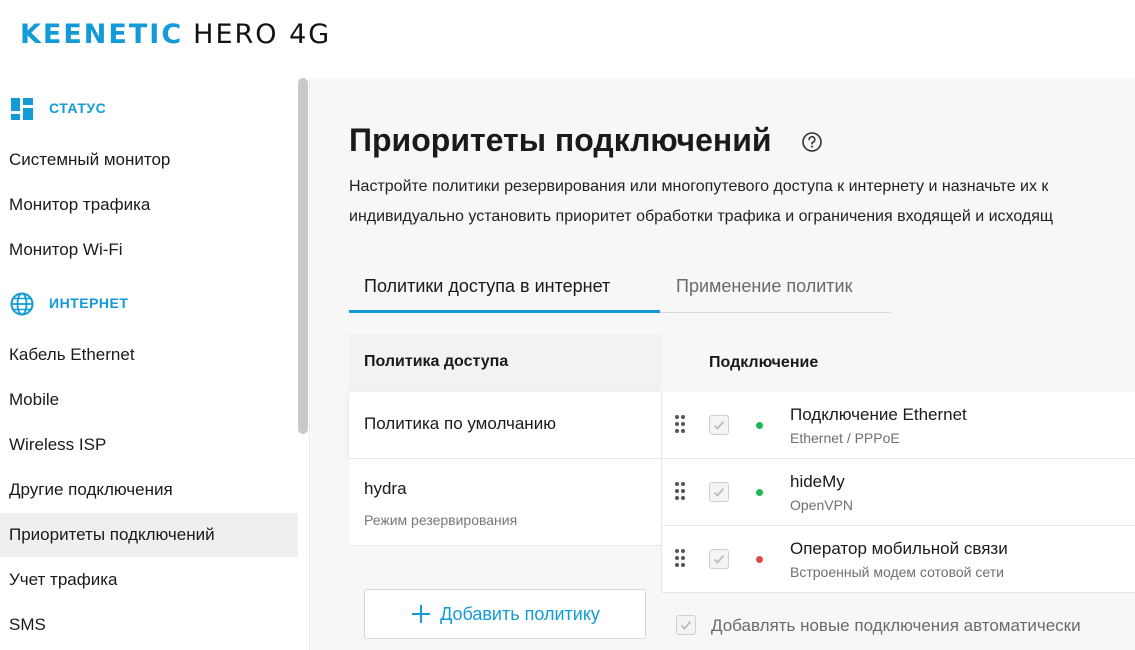 The width and height of the screenshot is (1135, 650). I want to click on sidebar-item-traffic-accounting: Учет трафика, so click(149, 580).